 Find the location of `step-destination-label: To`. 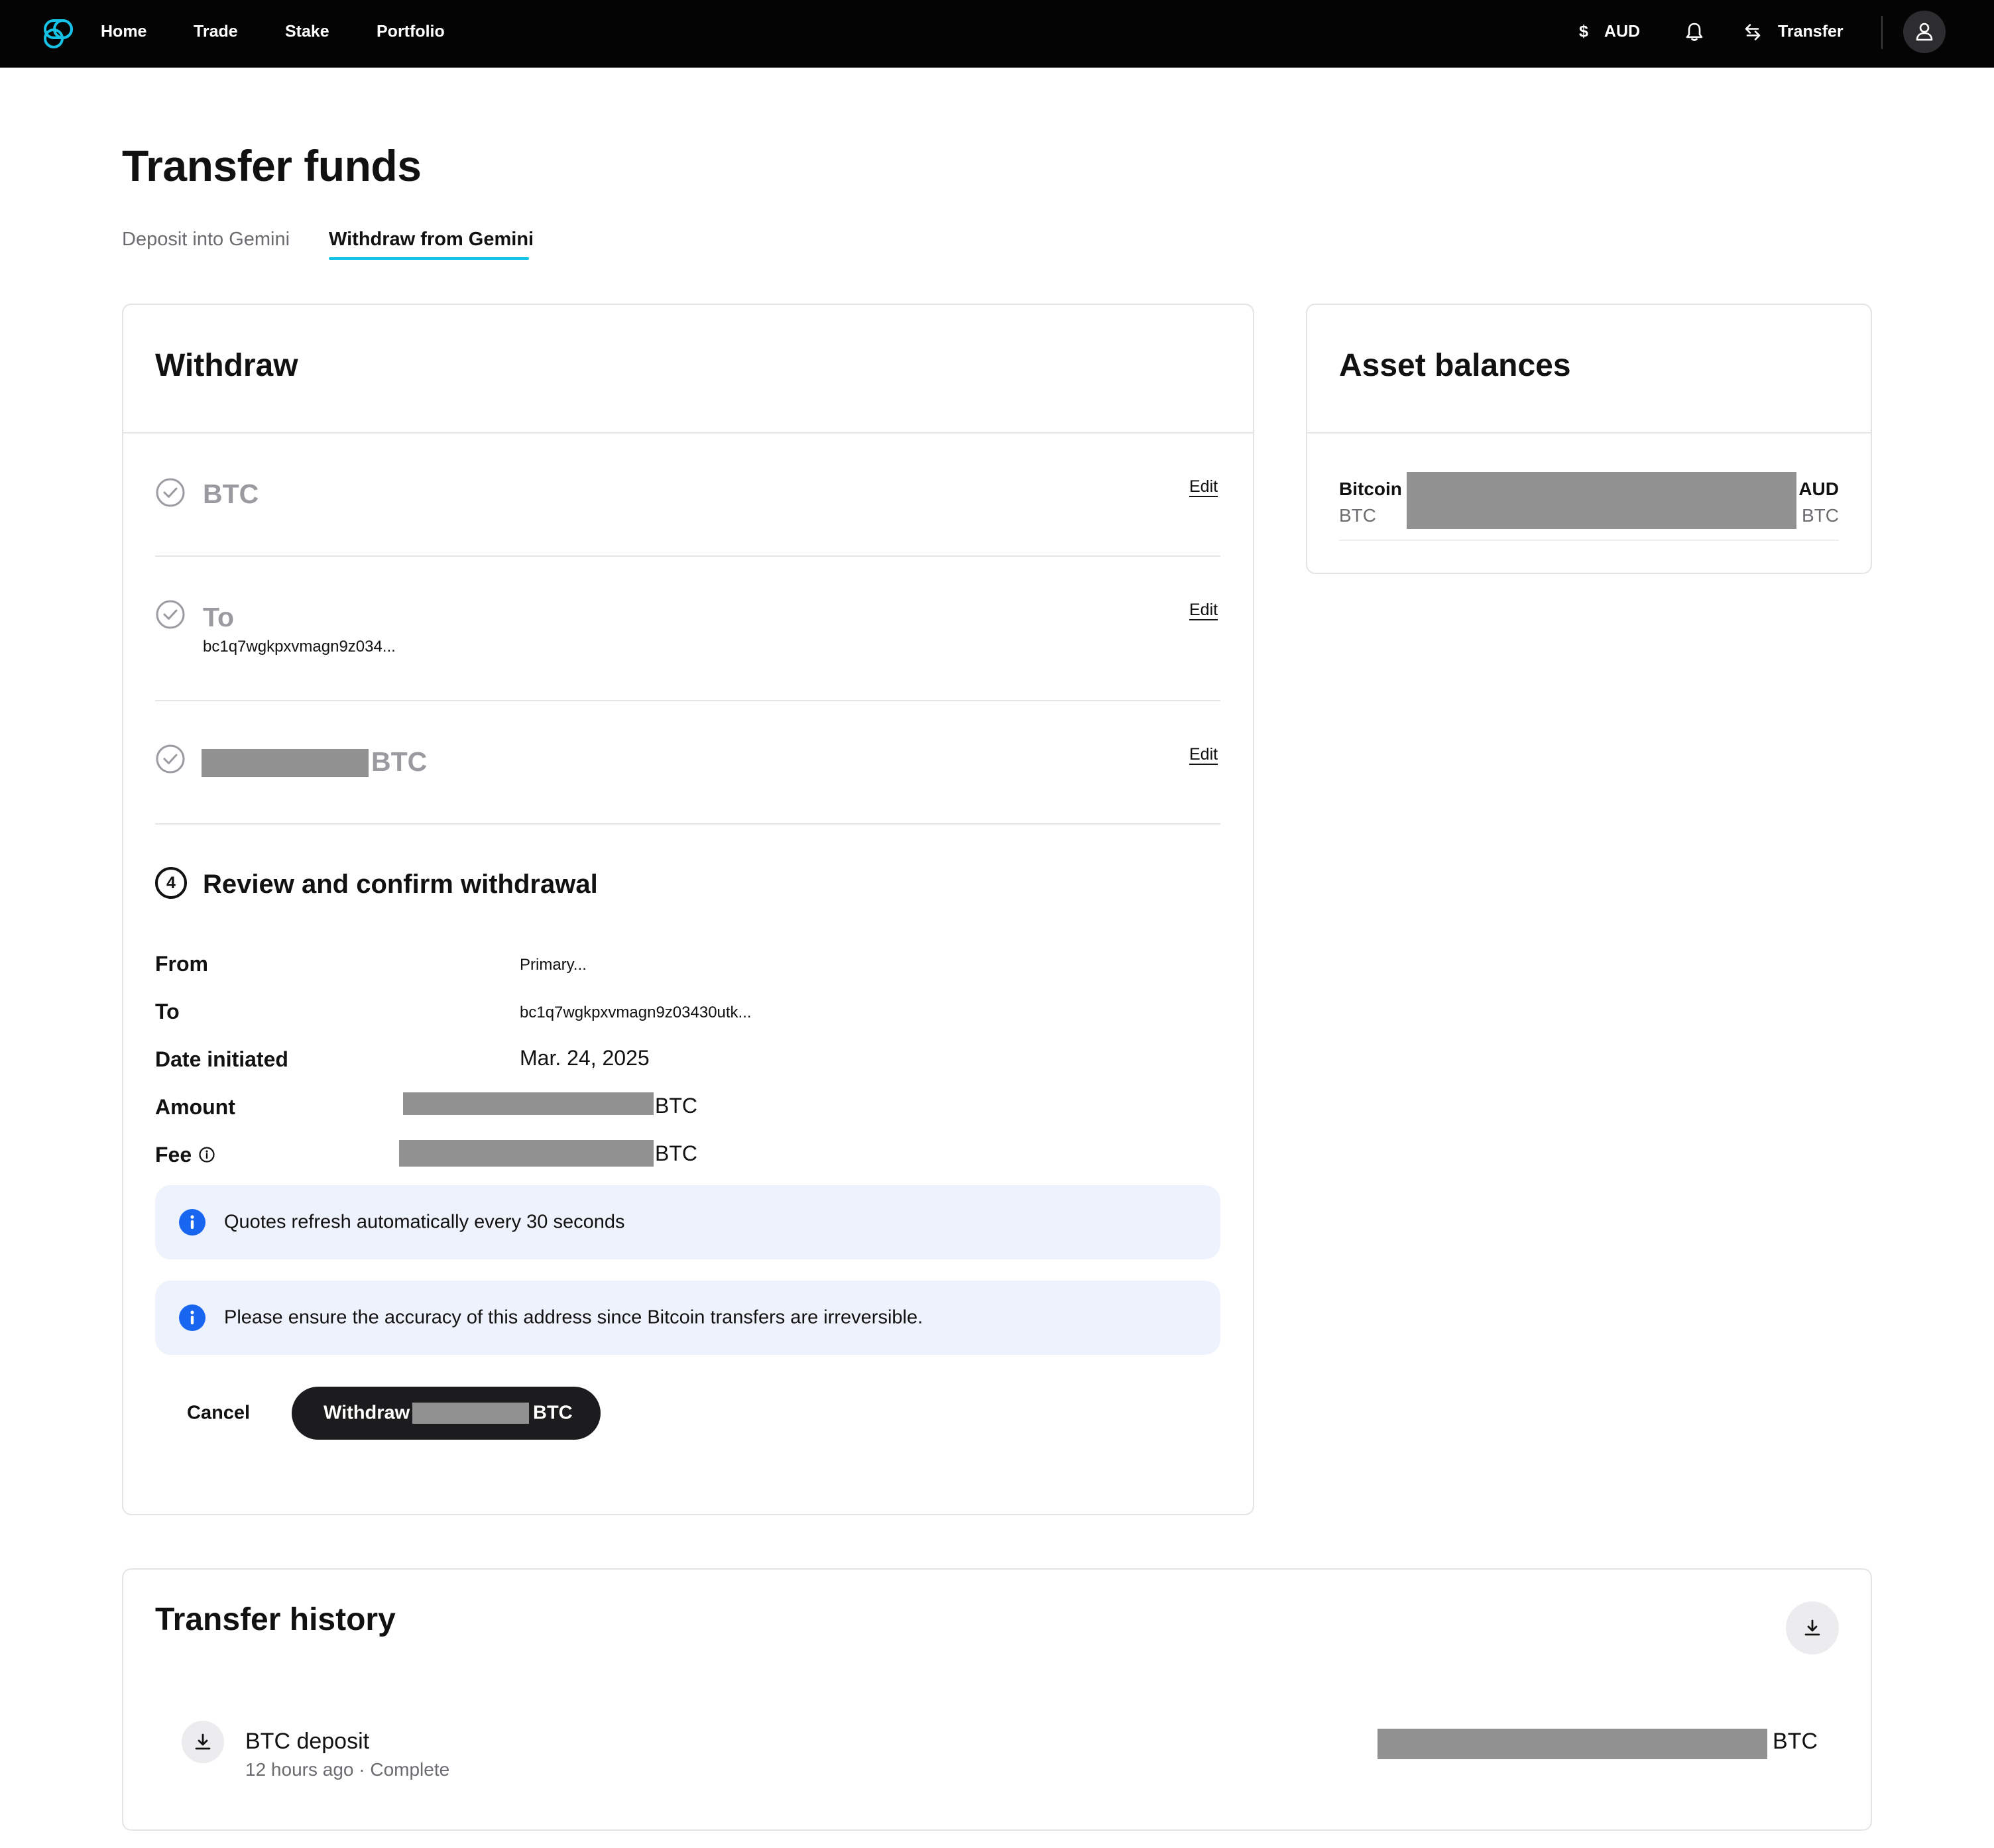

step-destination-label: To is located at coordinates (219, 617).